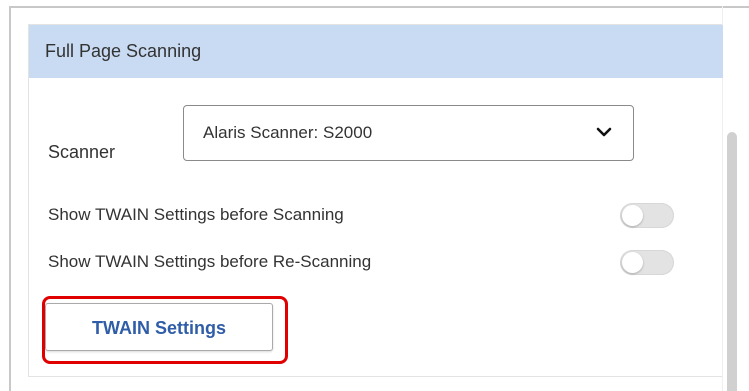  I want to click on before-scanning-label: Show TWAIN Settings before Scanning, so click(196, 214).